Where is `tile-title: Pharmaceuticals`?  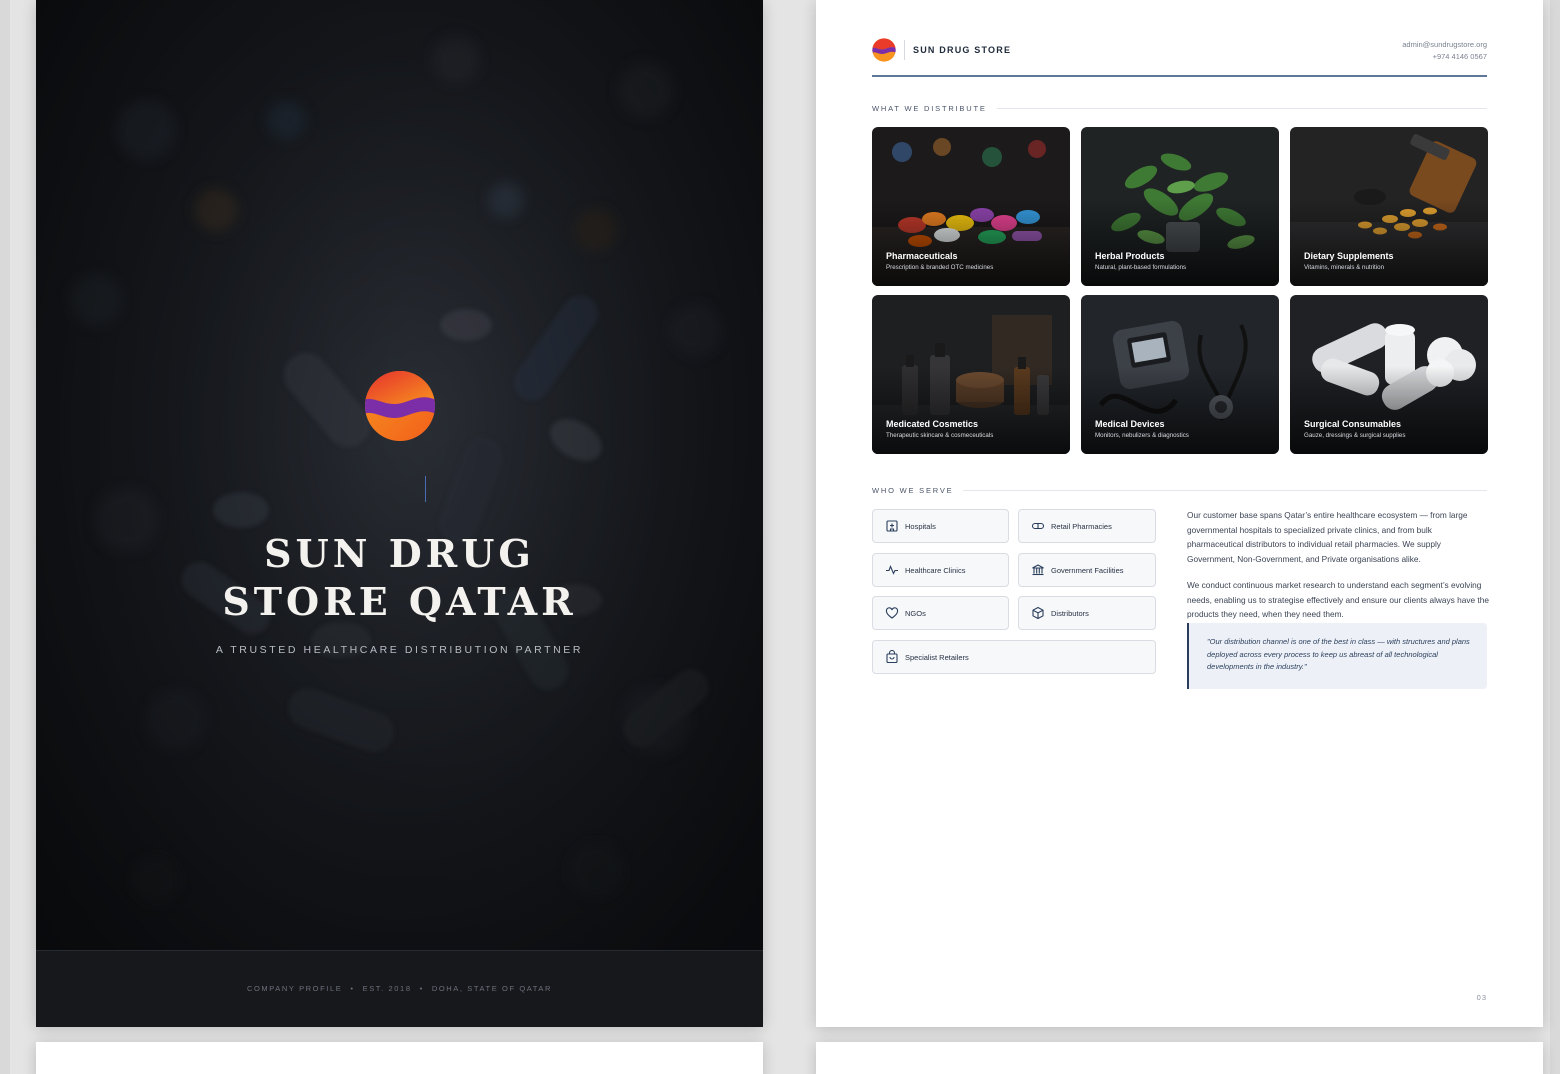
tile-title: Pharmaceuticals is located at coordinates (922, 256).